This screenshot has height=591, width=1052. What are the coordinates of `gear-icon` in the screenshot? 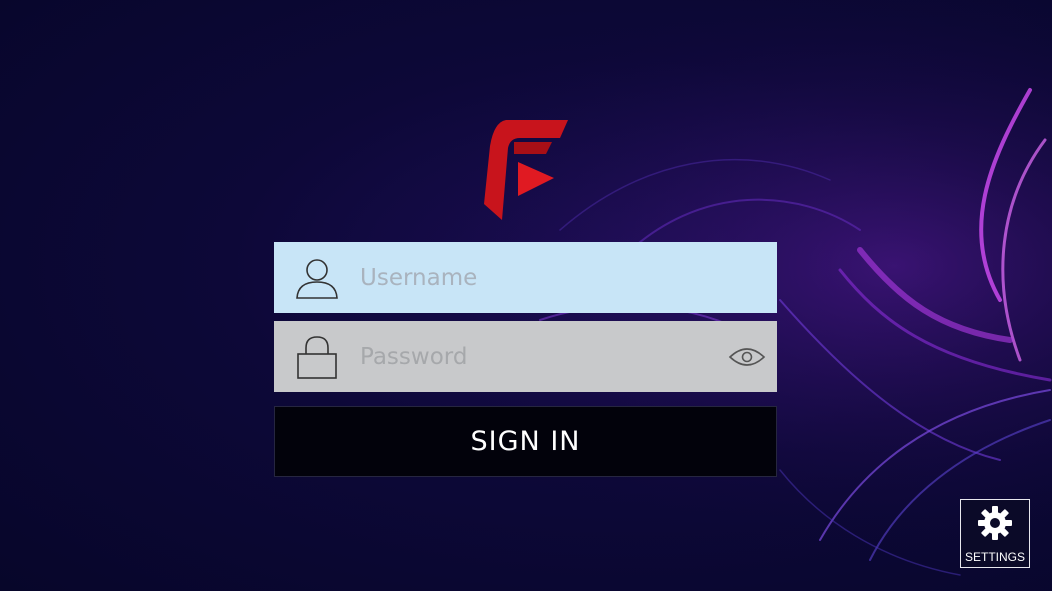 It's located at (995, 525).